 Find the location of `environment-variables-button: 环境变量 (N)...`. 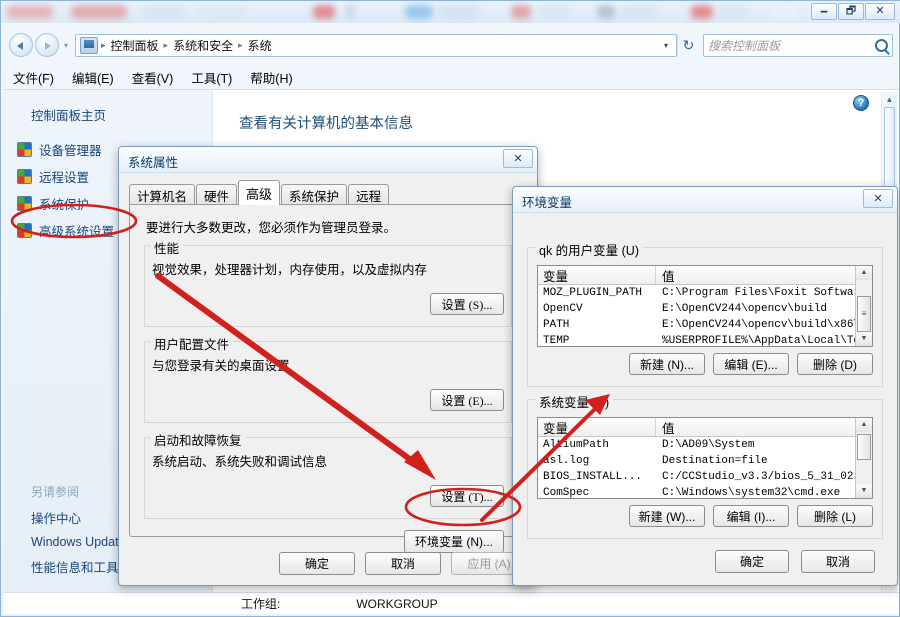

environment-variables-button: 环境变量 (N)... is located at coordinates (454, 541).